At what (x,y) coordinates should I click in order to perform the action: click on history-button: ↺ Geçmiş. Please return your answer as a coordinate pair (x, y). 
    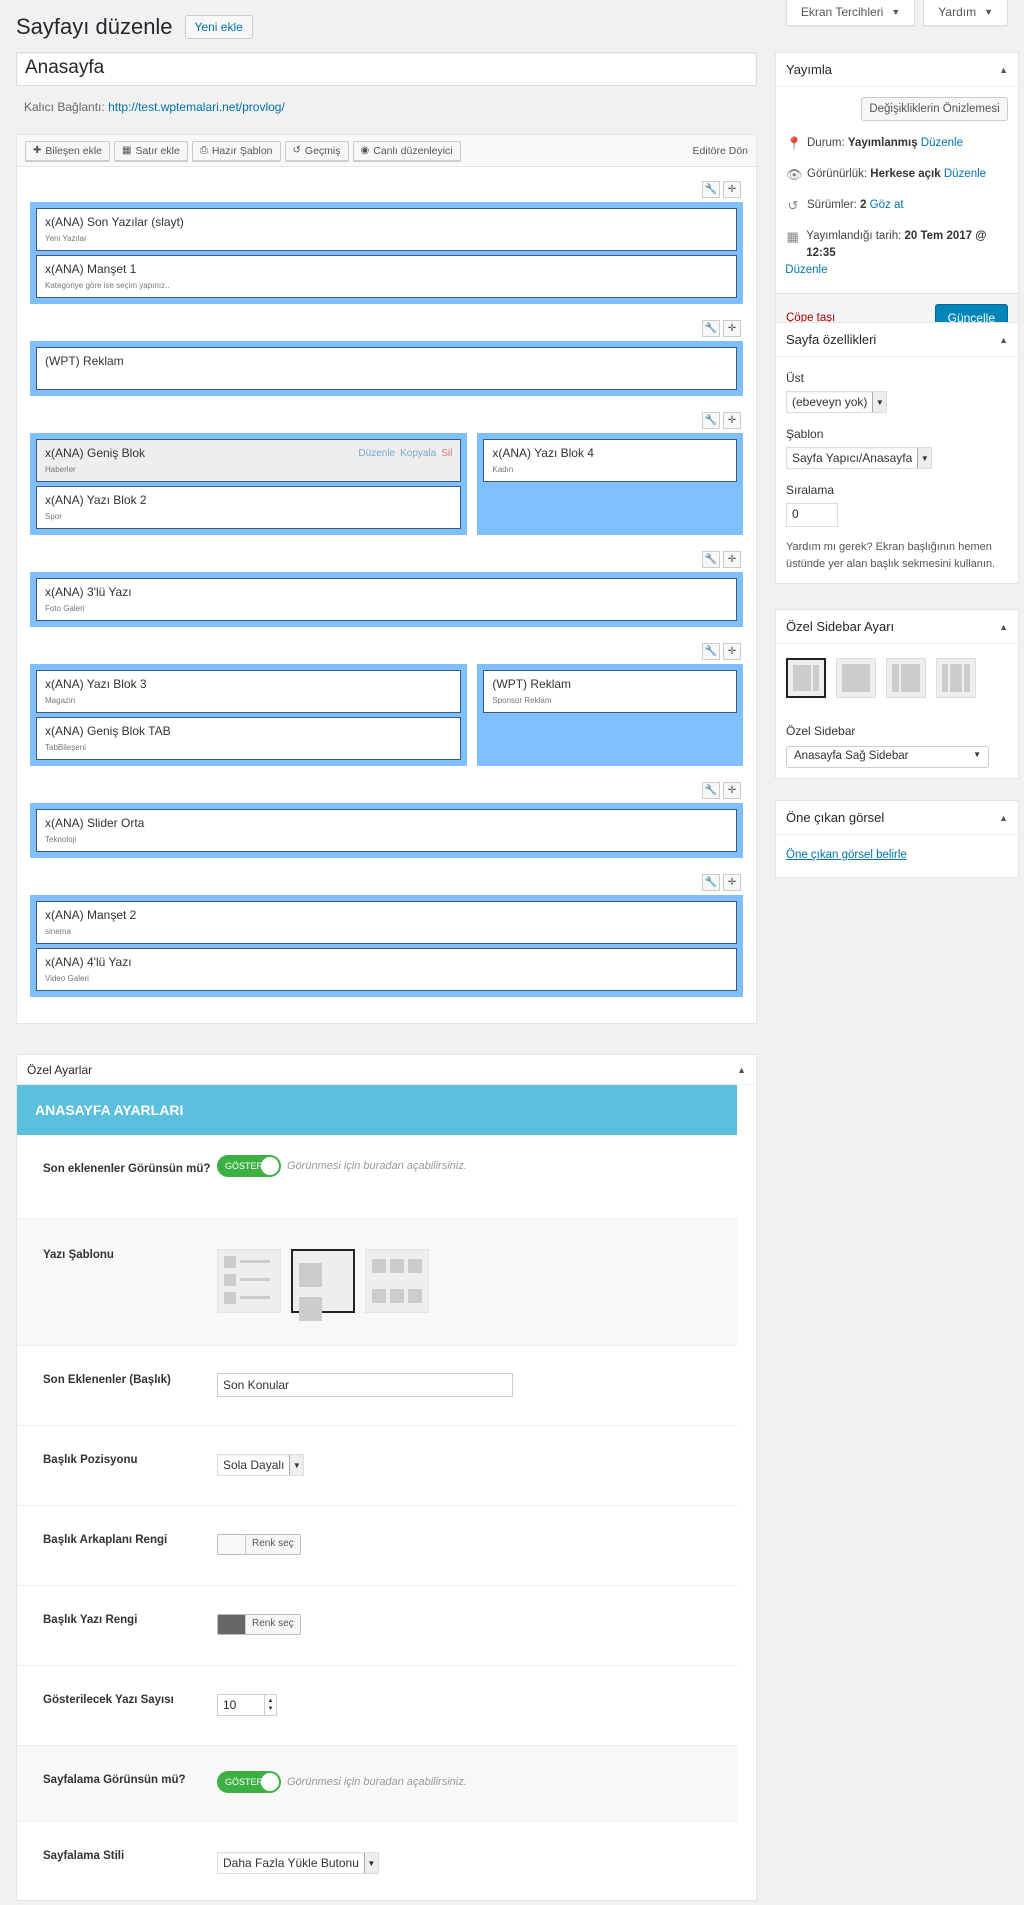
    Looking at the image, I should click on (316, 150).